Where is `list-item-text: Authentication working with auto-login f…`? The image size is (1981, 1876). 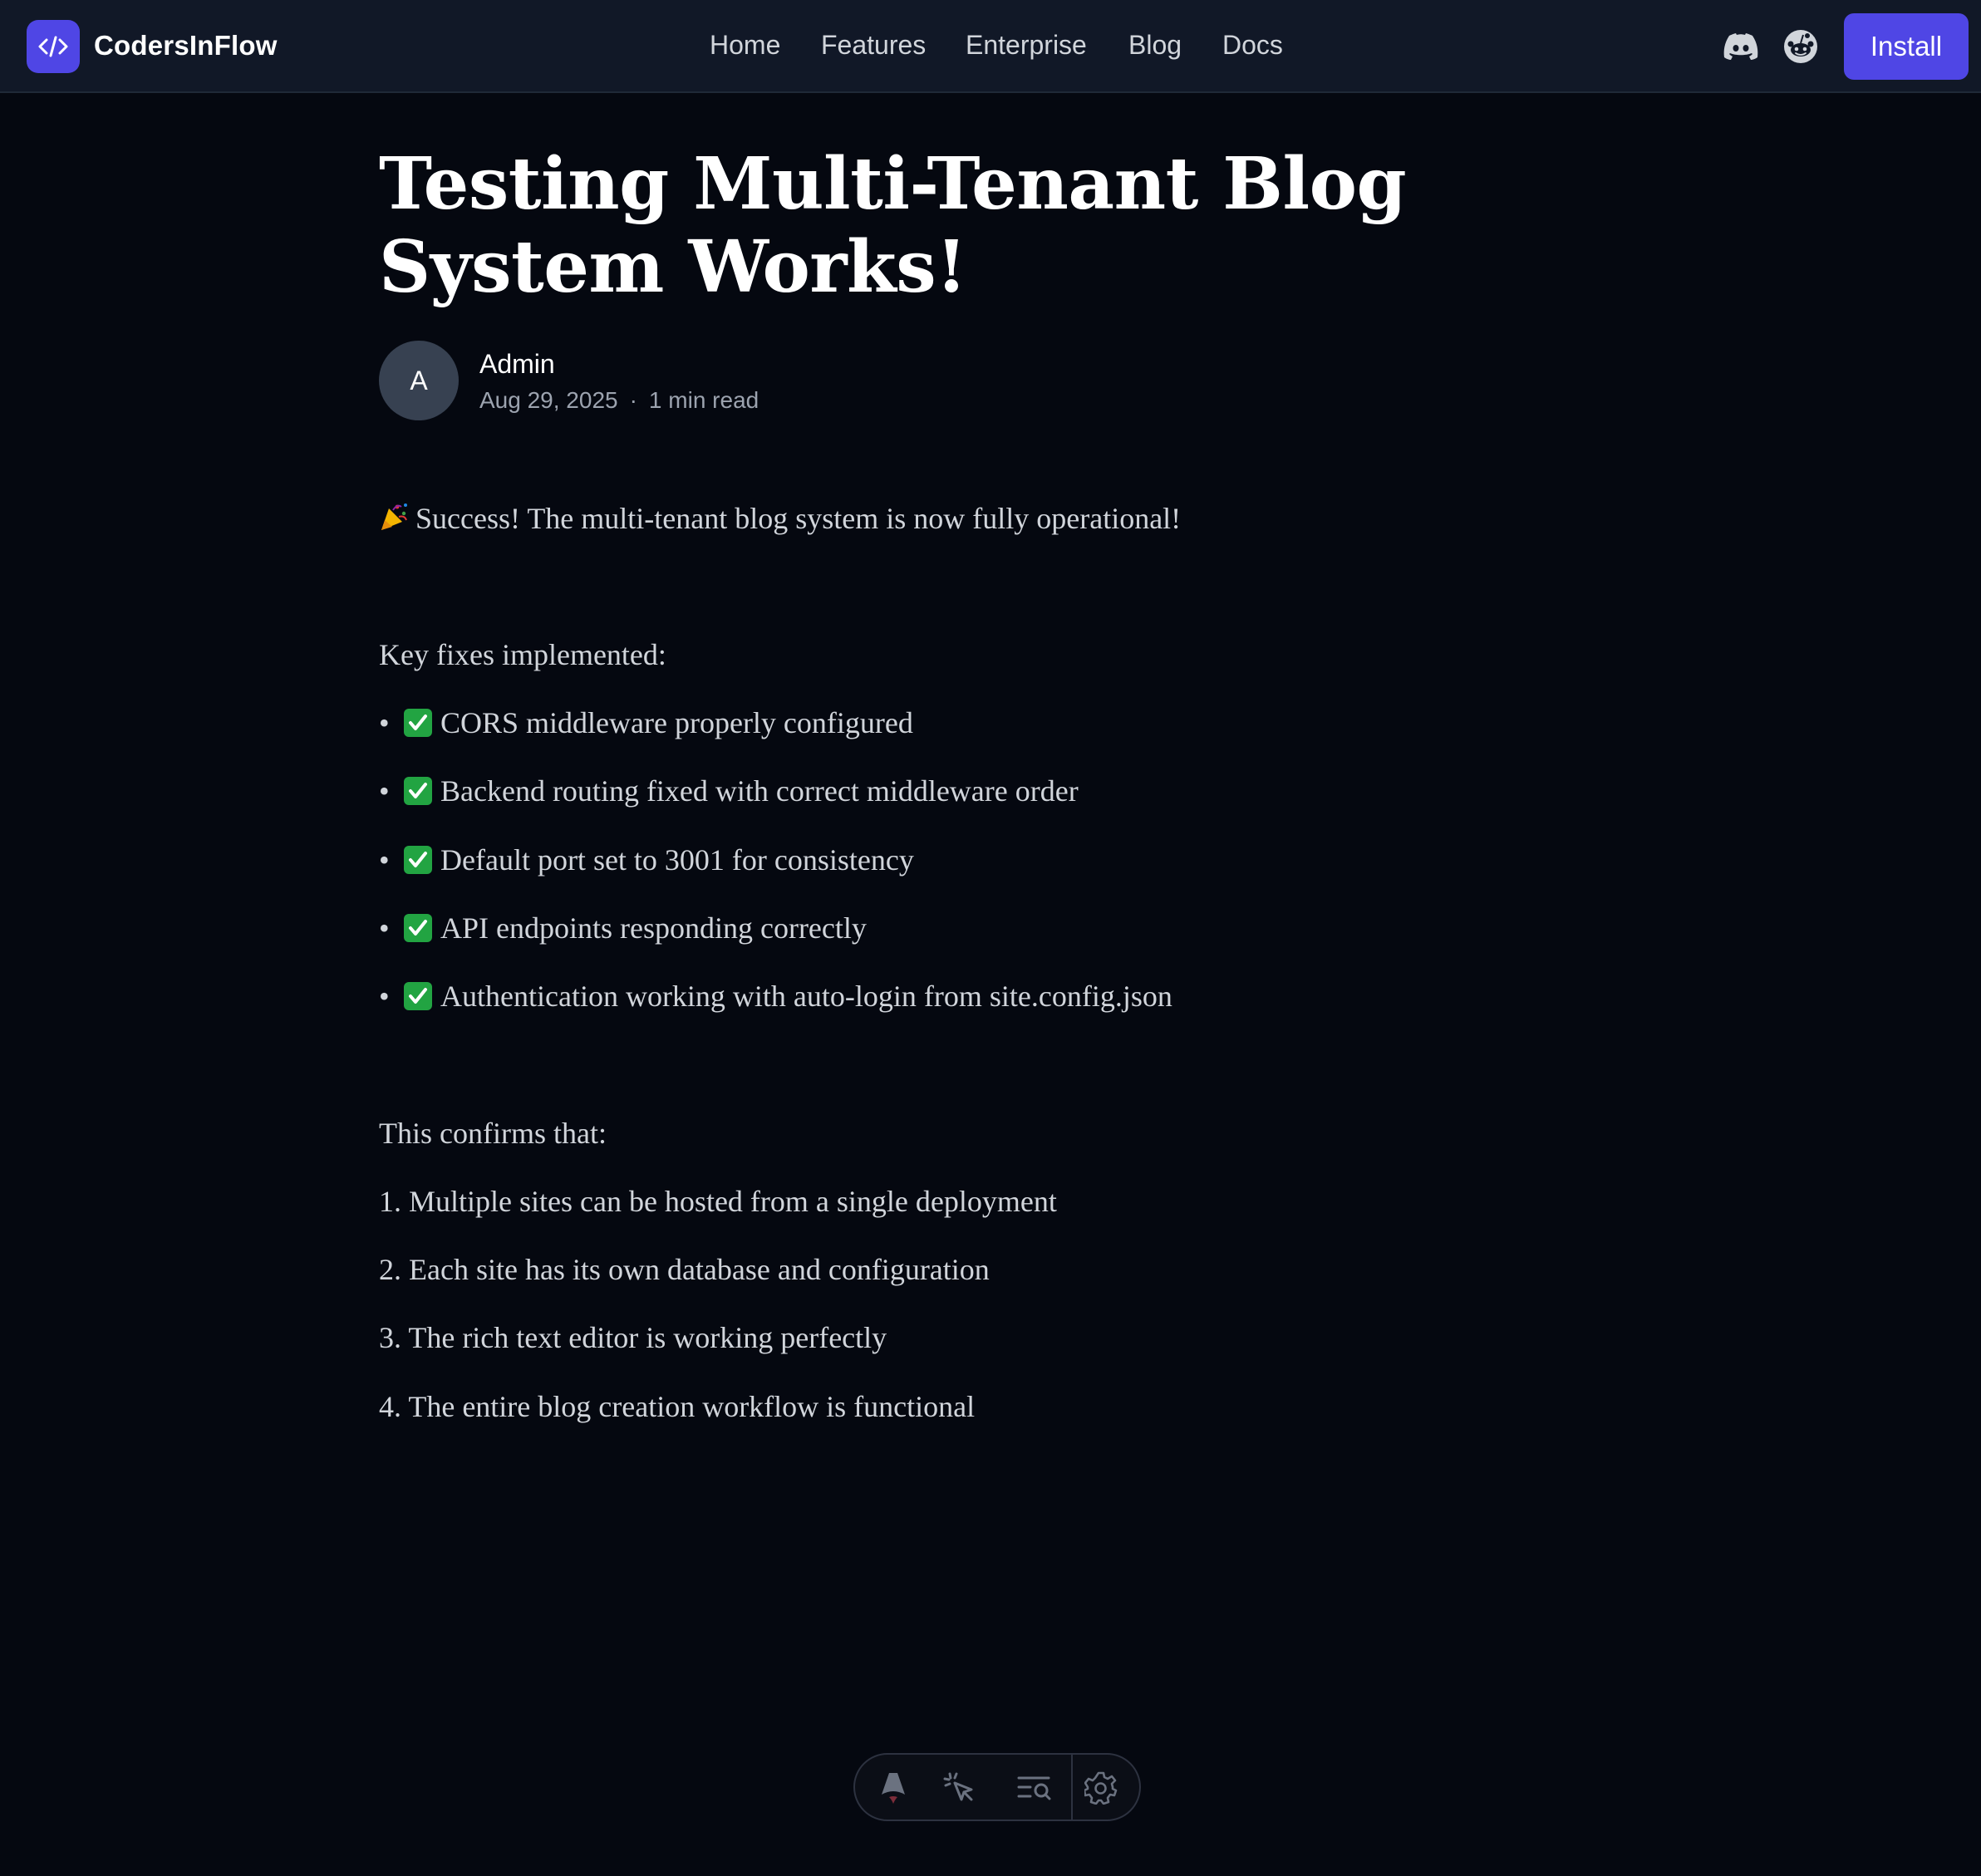 list-item-text: Authentication working with auto-login f… is located at coordinates (806, 996).